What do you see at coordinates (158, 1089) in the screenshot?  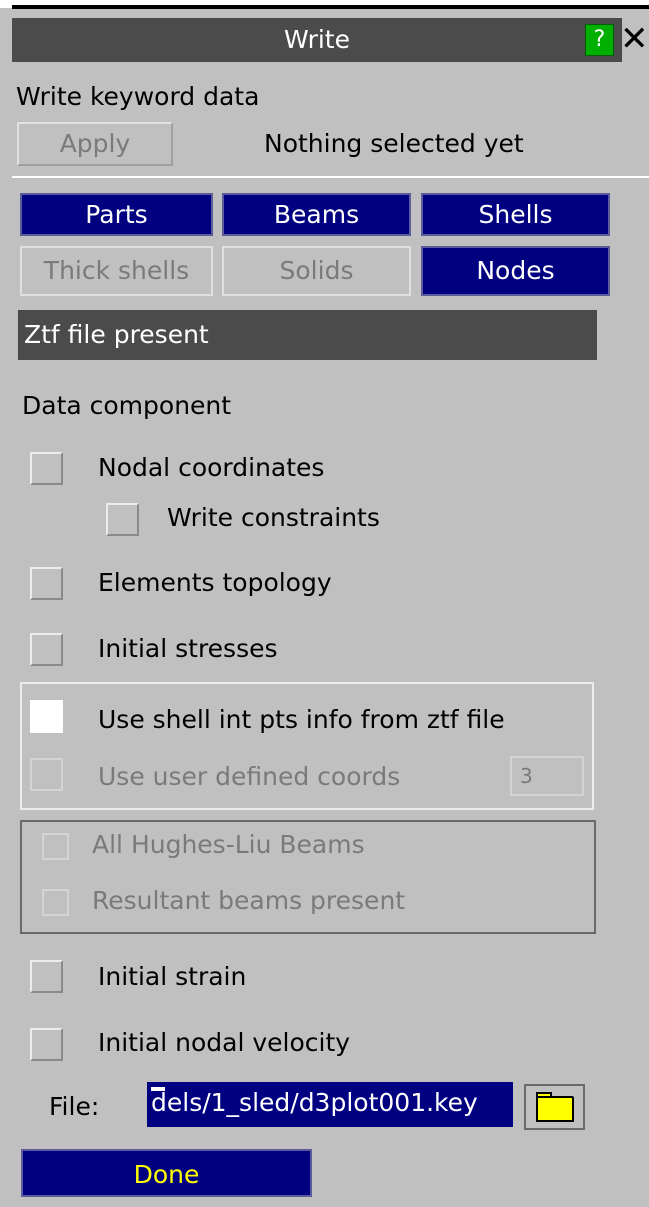 I see `text-cursor` at bounding box center [158, 1089].